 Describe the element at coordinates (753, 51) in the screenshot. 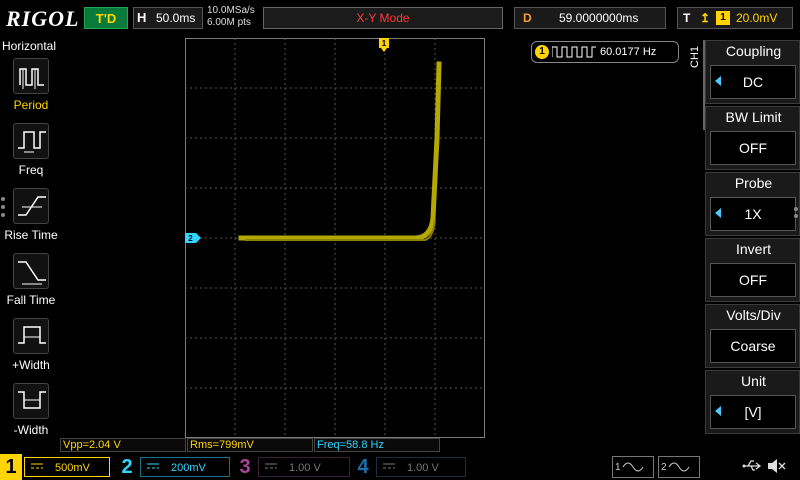

I see `coupling-title: Coupling` at that location.